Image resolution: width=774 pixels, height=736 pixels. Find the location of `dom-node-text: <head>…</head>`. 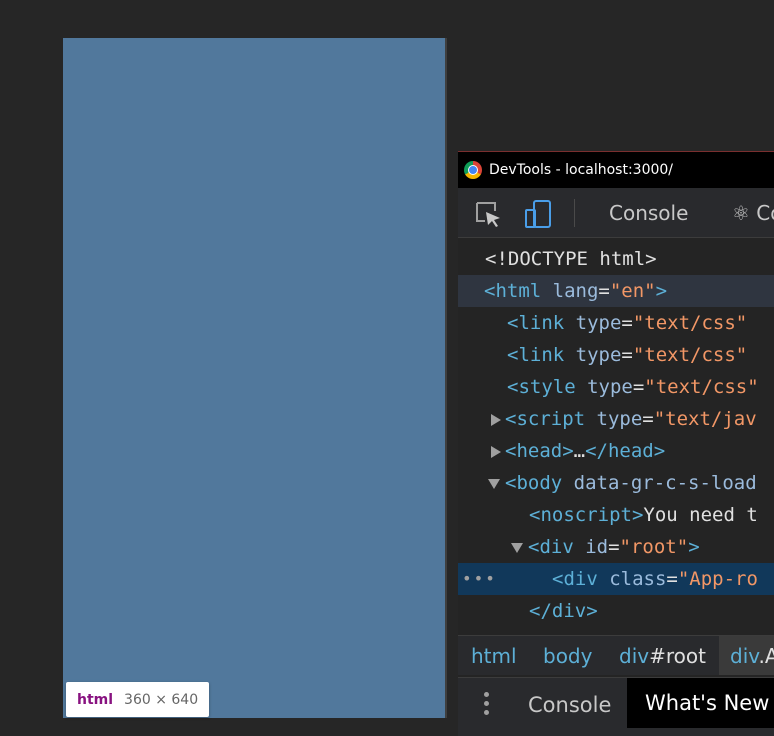

dom-node-text: <head>…</head> is located at coordinates (585, 451).